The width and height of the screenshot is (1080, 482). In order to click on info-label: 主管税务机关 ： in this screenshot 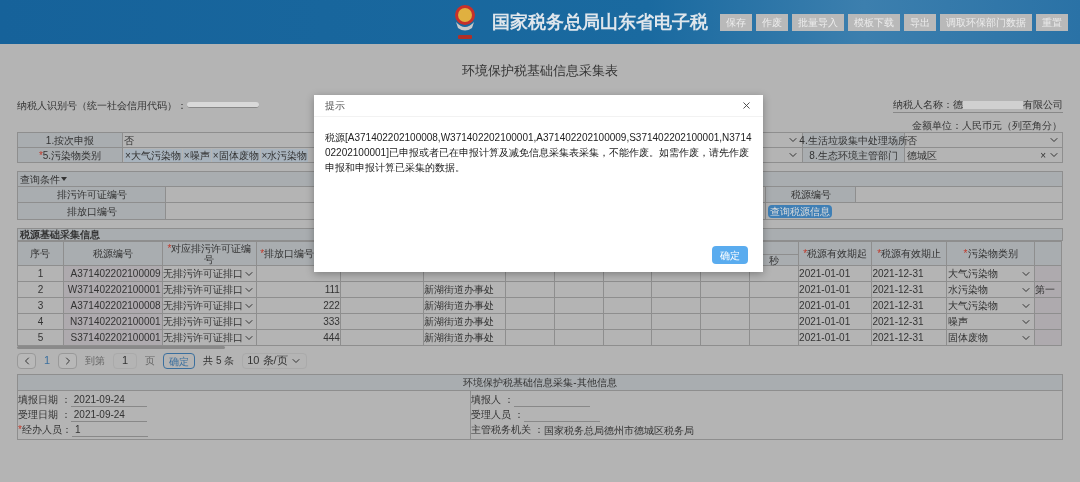, I will do `click(507, 429)`.